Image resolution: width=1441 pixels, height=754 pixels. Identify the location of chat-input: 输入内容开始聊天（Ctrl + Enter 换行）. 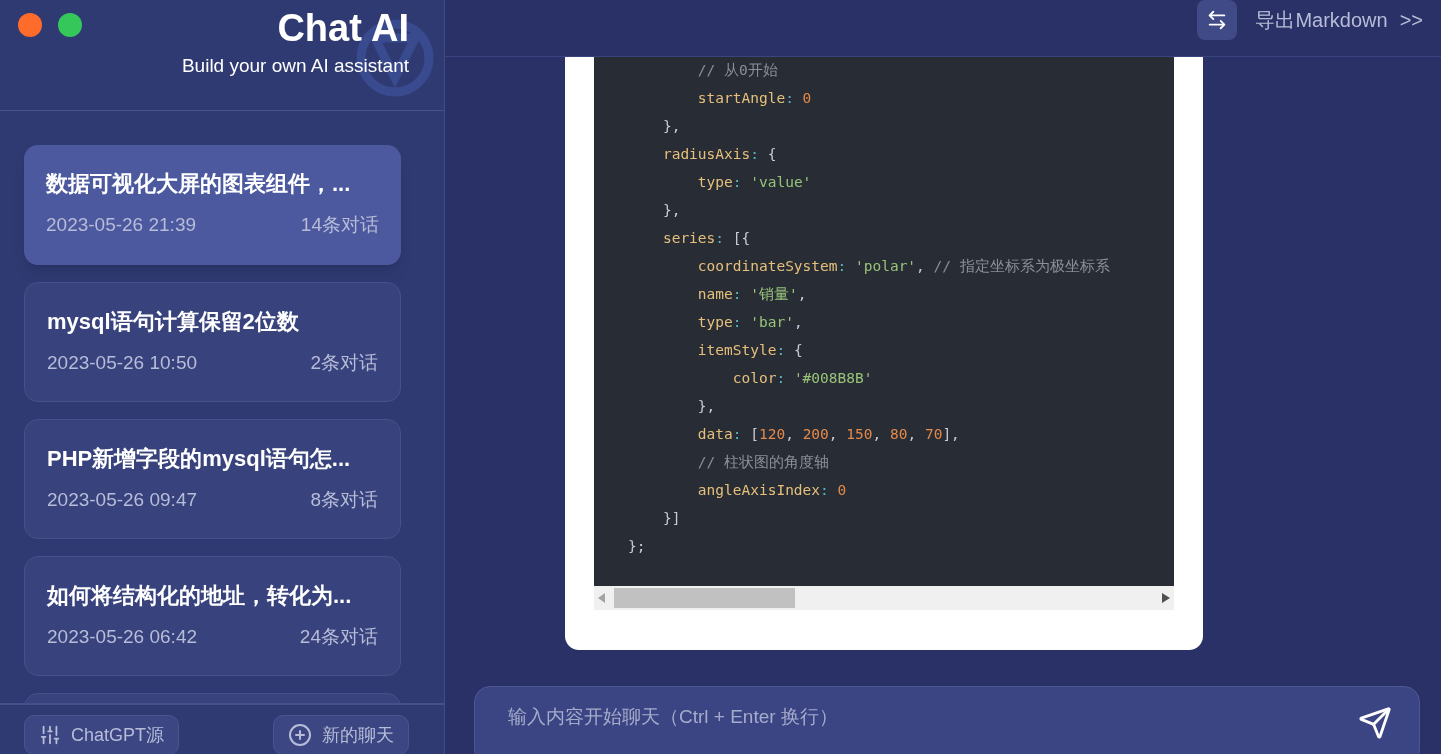
(947, 720).